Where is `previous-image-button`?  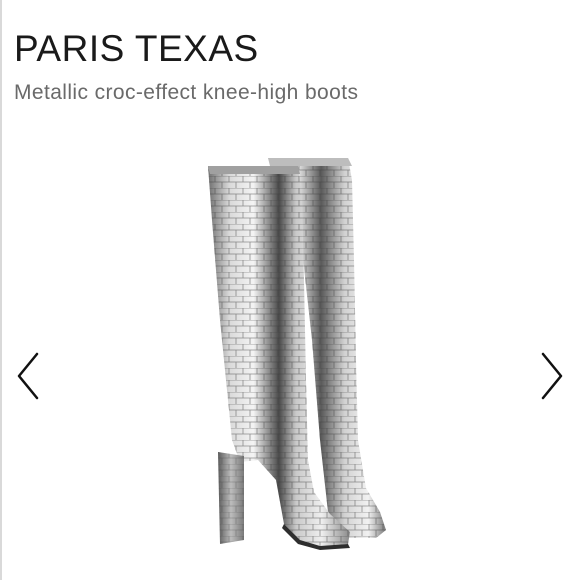 previous-image-button is located at coordinates (28, 376).